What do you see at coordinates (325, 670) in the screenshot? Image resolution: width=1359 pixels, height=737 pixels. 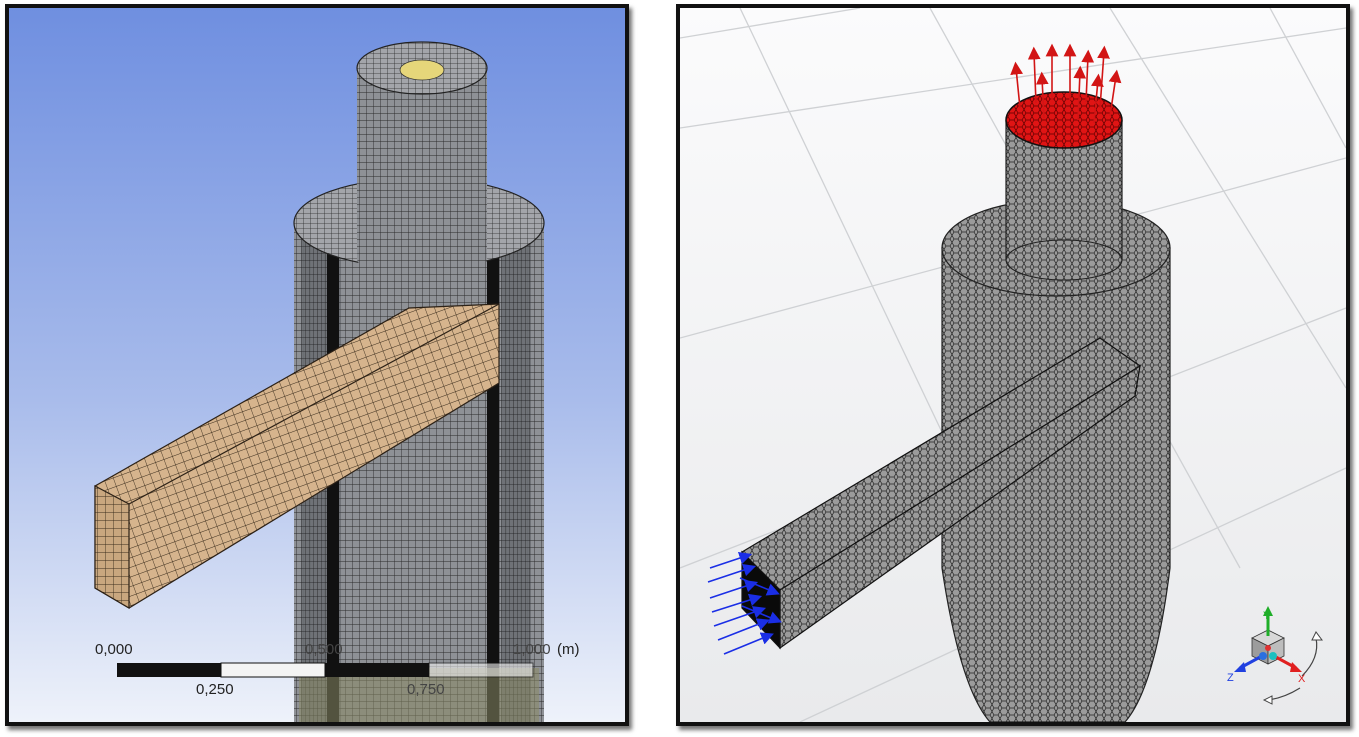 I see `scale-bar` at bounding box center [325, 670].